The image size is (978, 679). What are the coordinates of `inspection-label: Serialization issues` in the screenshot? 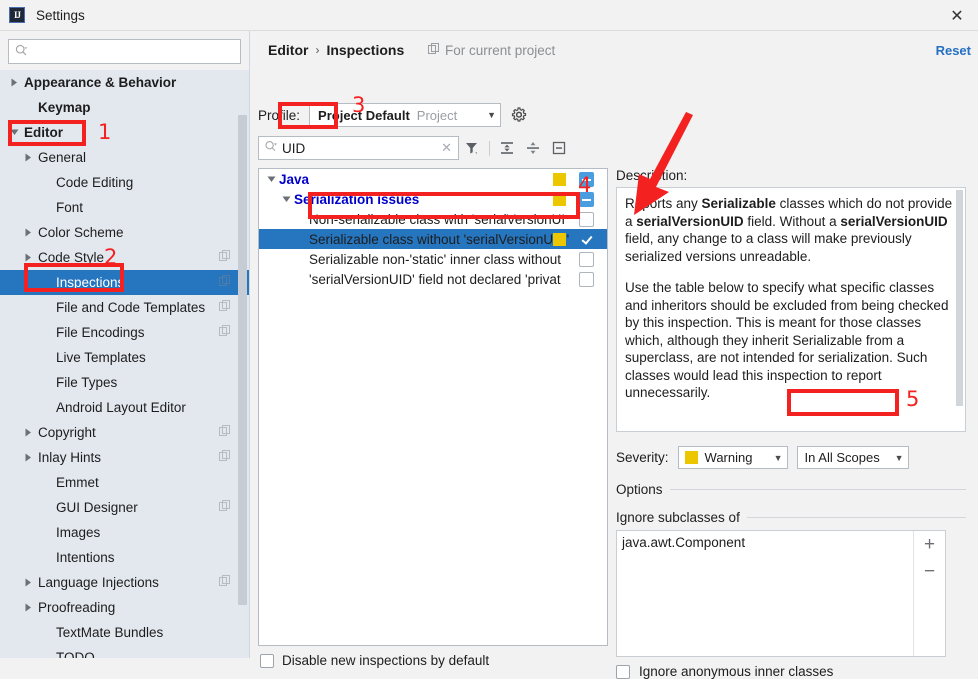 It's located at (357, 199).